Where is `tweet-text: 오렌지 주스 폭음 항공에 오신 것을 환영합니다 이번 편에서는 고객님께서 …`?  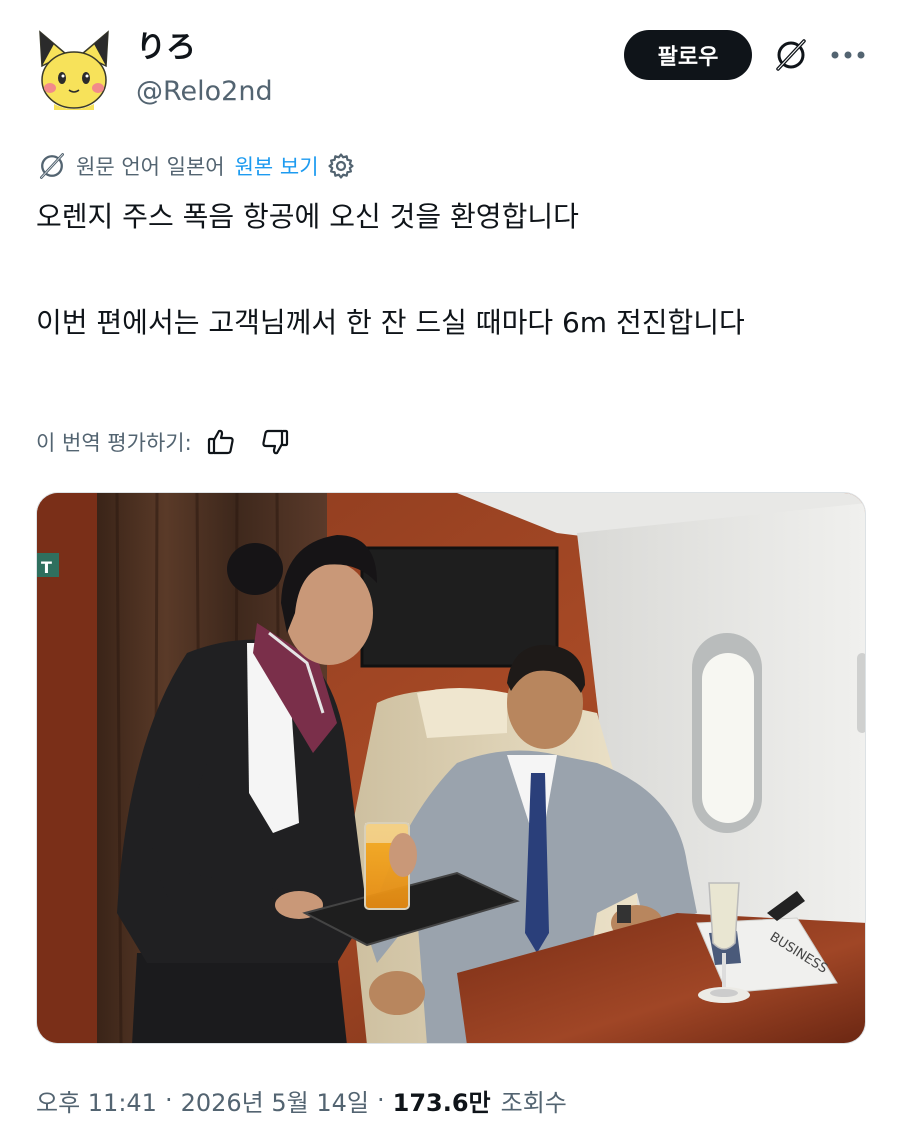 tweet-text: 오렌지 주스 폭음 항공에 오신 것을 환영합니다 이번 편에서는 고객님께서 … is located at coordinates (451, 270).